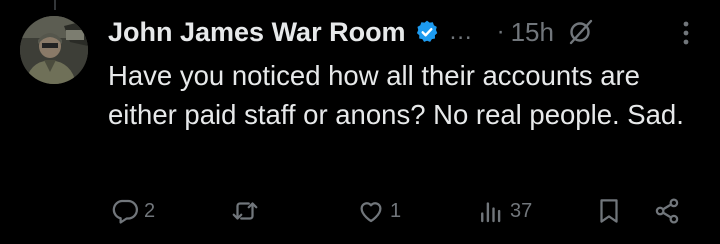 The image size is (720, 244). I want to click on avatar-image, so click(54, 50).